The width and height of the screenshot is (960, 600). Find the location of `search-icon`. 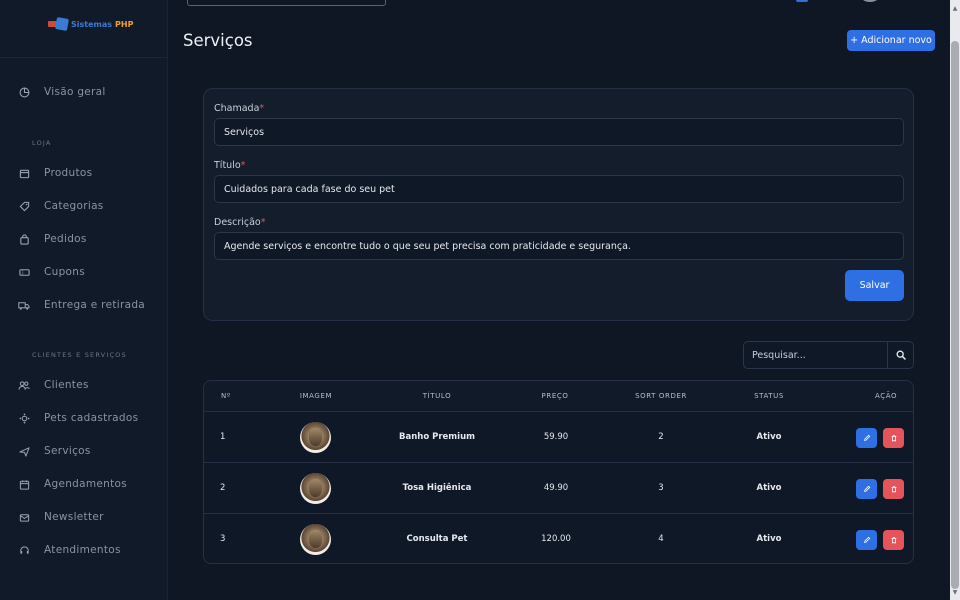

search-icon is located at coordinates (901, 355).